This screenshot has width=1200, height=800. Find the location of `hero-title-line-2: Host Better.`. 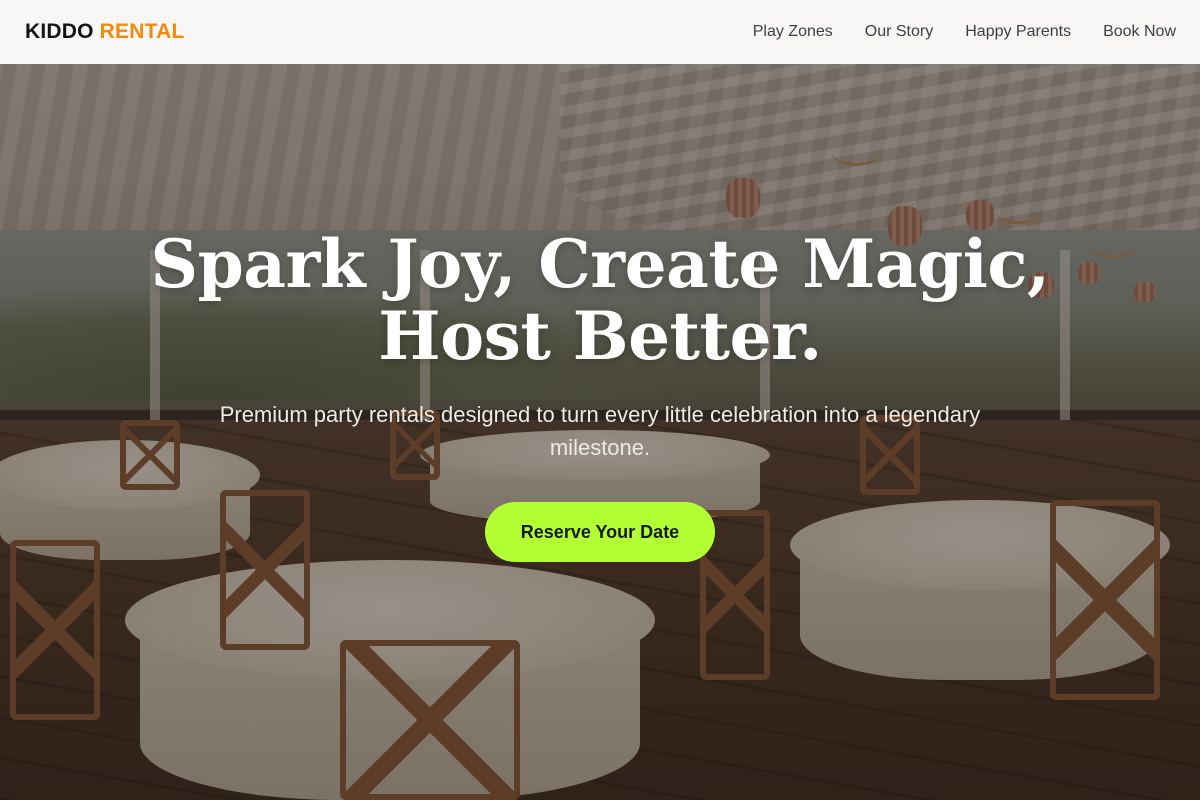

hero-title-line-2: Host Better. is located at coordinates (600, 336).